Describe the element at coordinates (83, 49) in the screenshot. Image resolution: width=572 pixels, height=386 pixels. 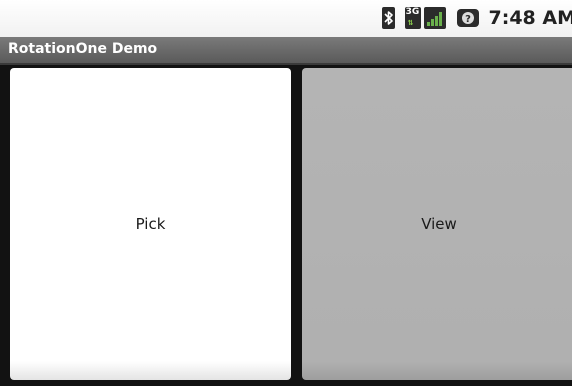
I see `app-title: RotationOne Demo` at that location.